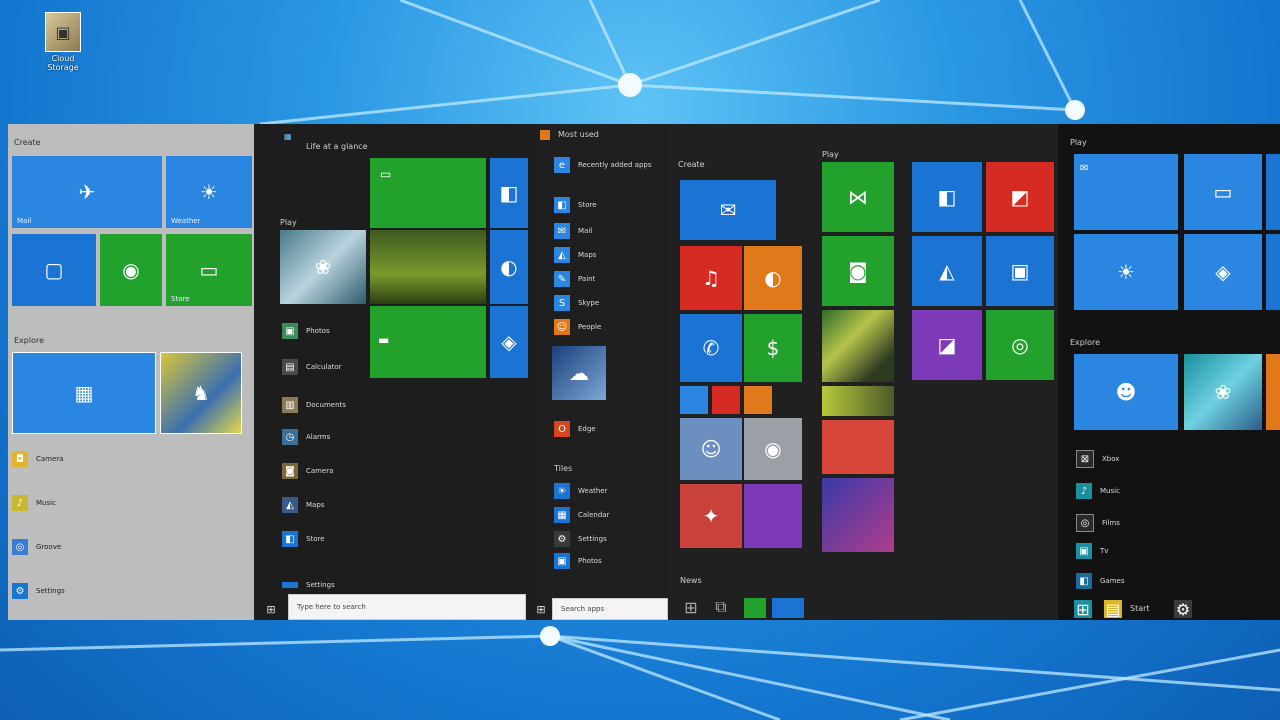 This screenshot has height=720, width=1280. I want to click on photos-tile: ▢, so click(54, 270).